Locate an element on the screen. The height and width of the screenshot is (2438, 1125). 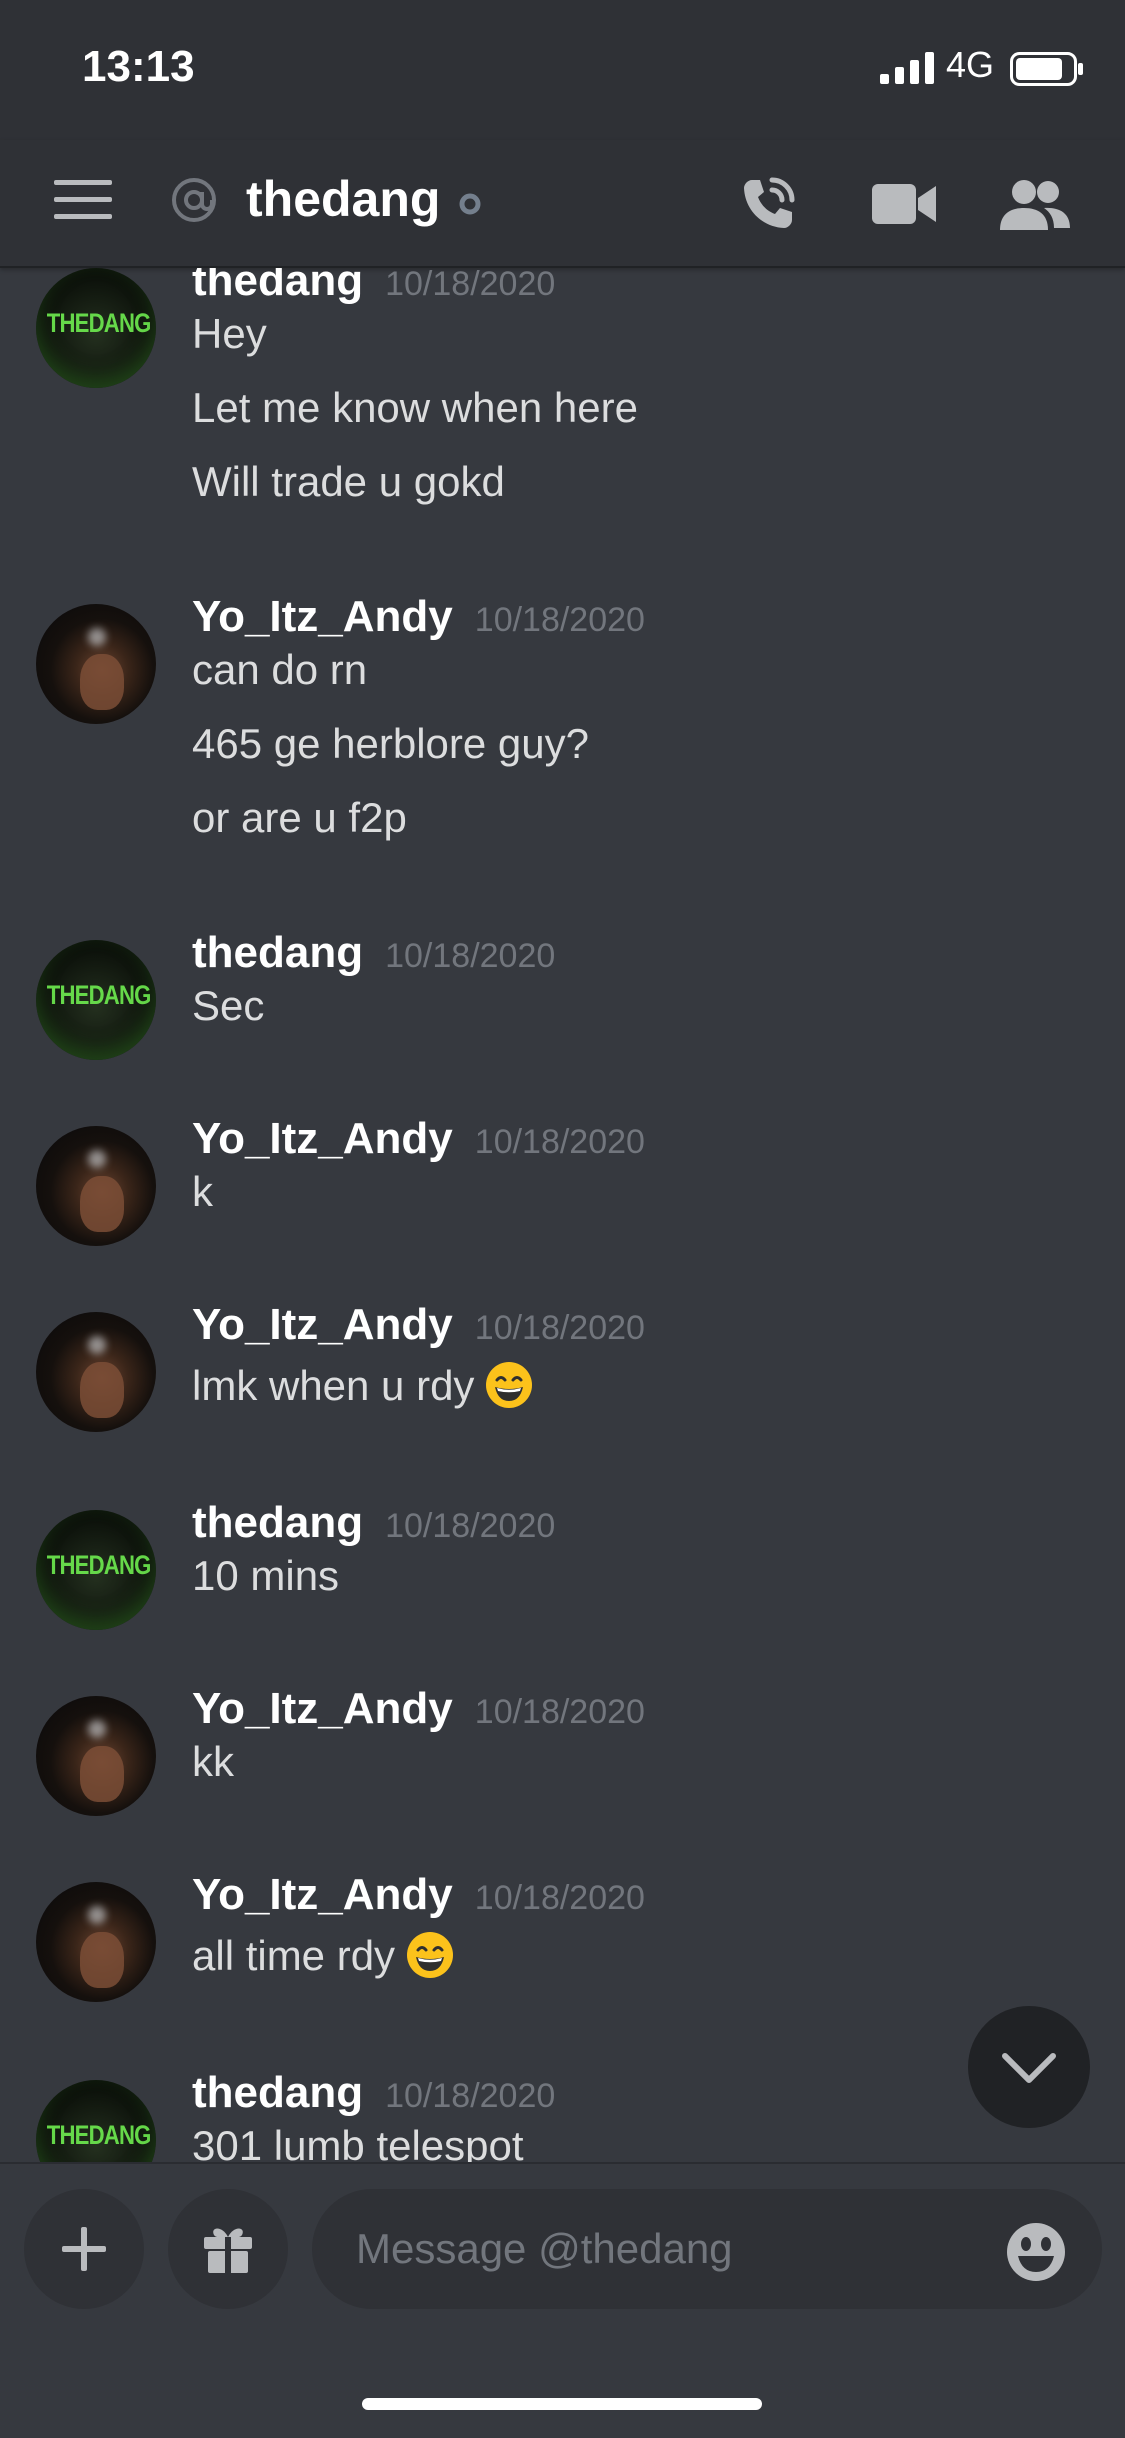
message-text: kk is located at coordinates (213, 1761).